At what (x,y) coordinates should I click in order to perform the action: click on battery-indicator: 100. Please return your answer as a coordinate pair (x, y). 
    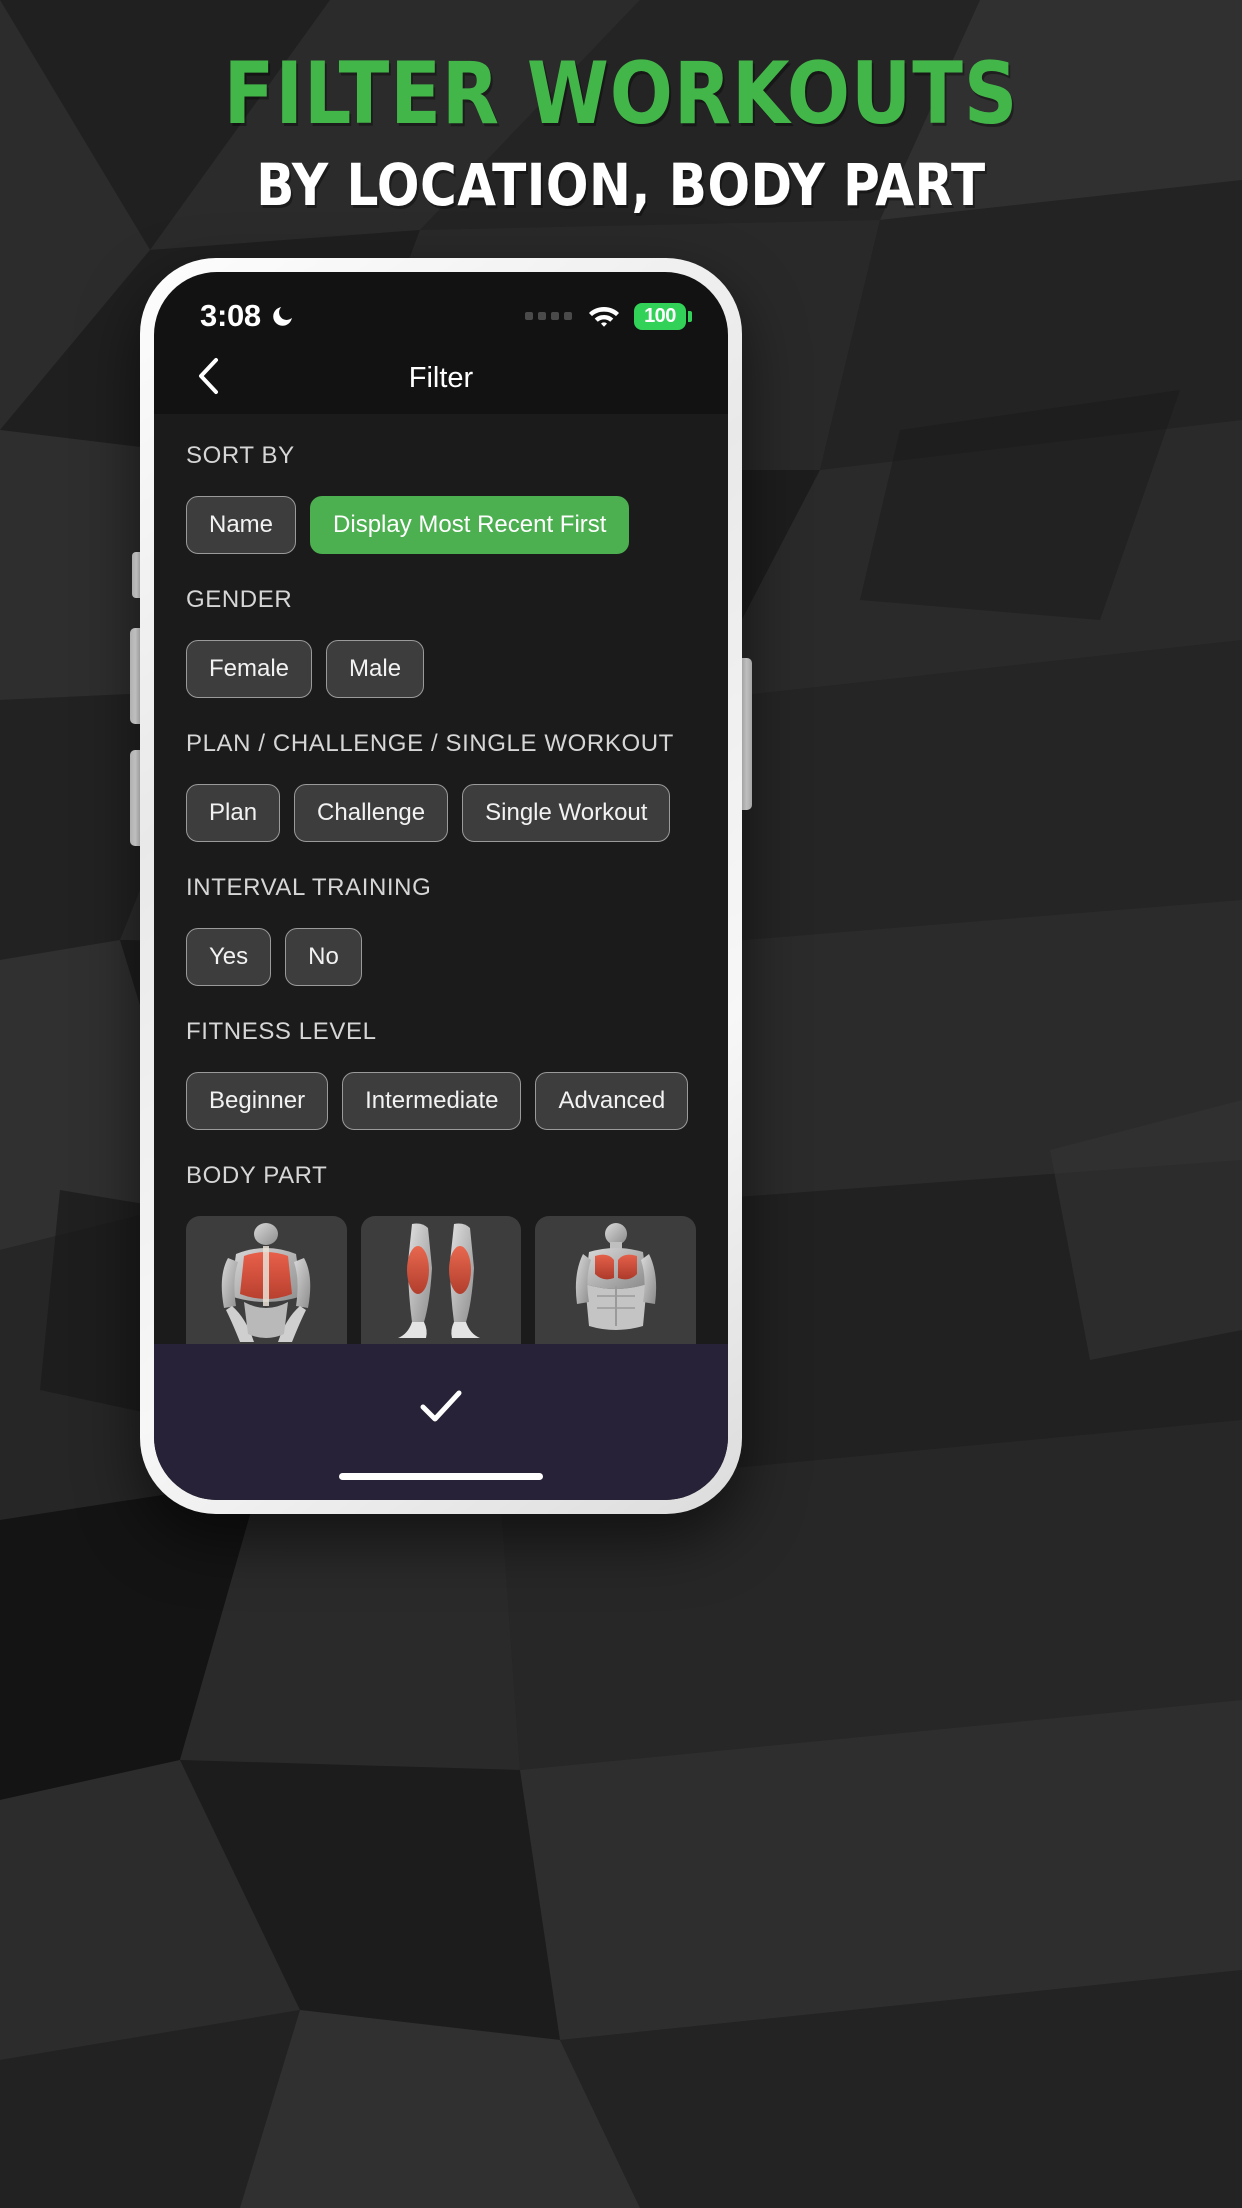
    Looking at the image, I should click on (663, 316).